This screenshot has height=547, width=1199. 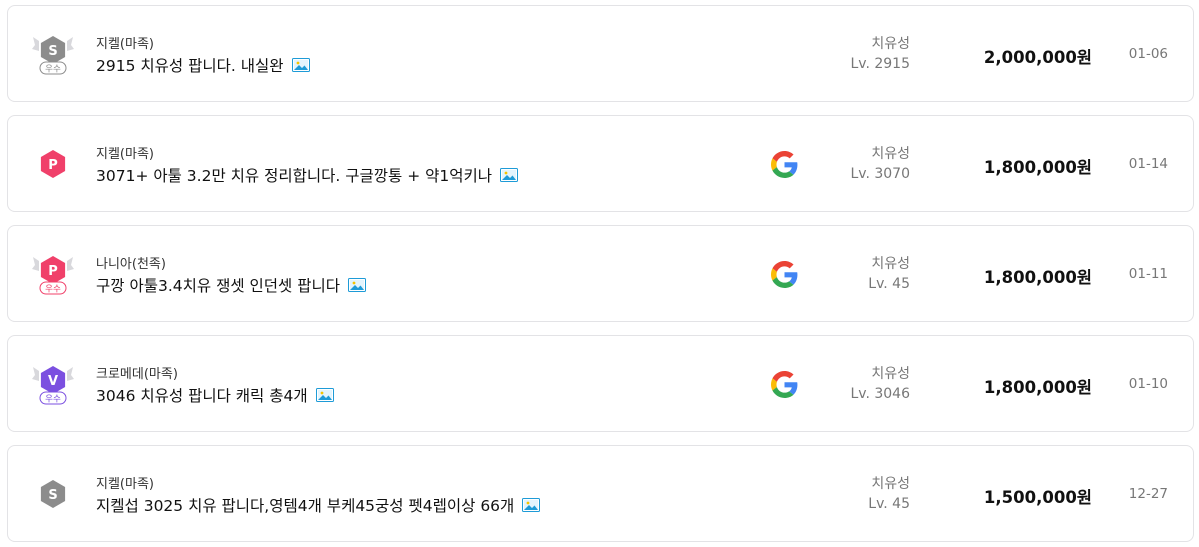 I want to click on listing-date: 01-10, so click(x=1148, y=384).